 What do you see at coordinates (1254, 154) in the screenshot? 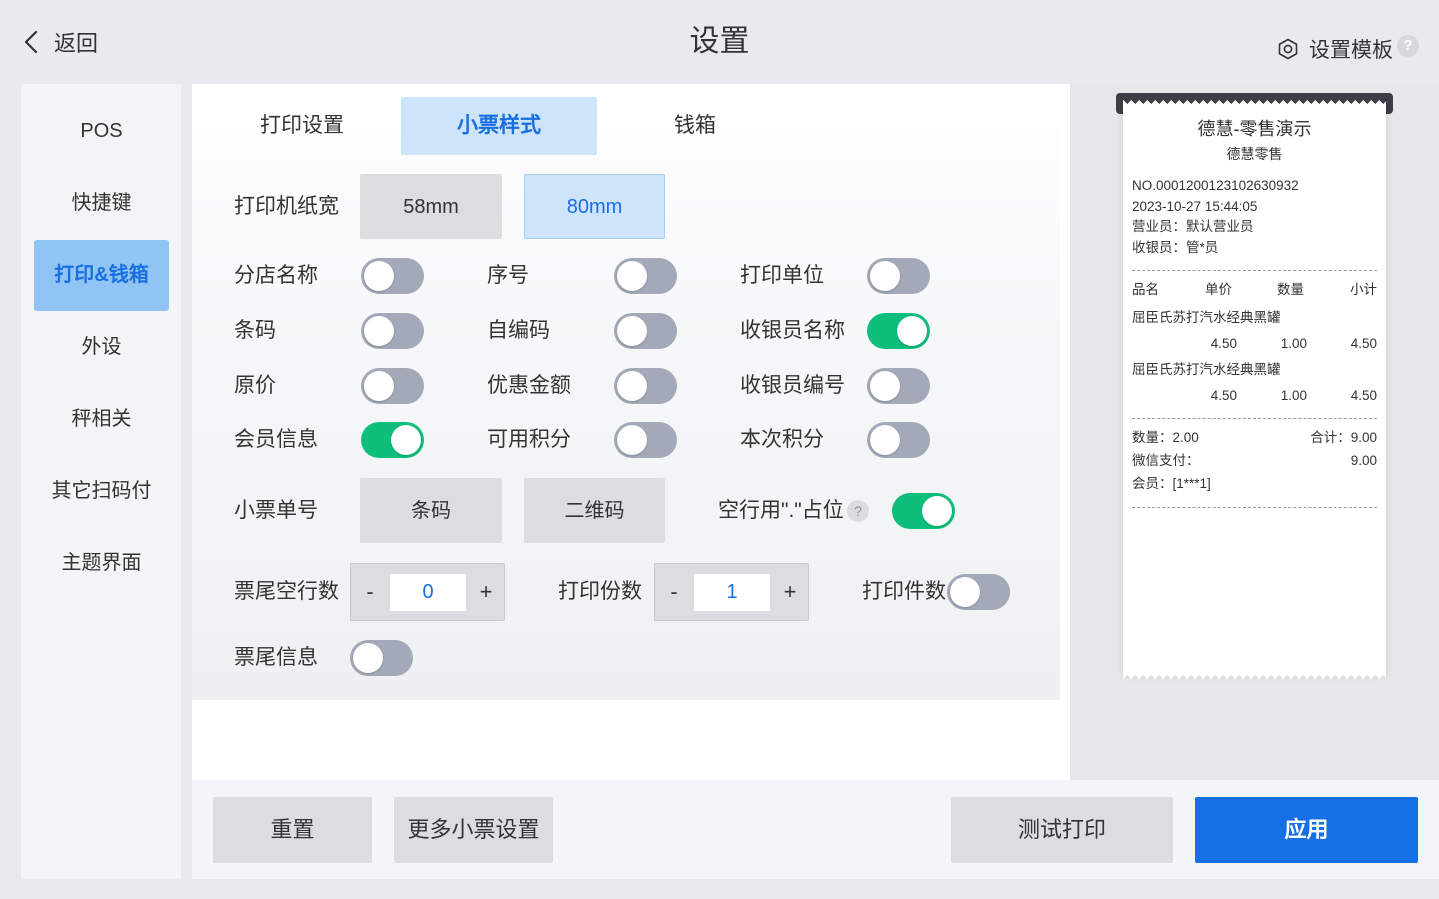
I see `receipt-store-subtitle: 德慧零售` at bounding box center [1254, 154].